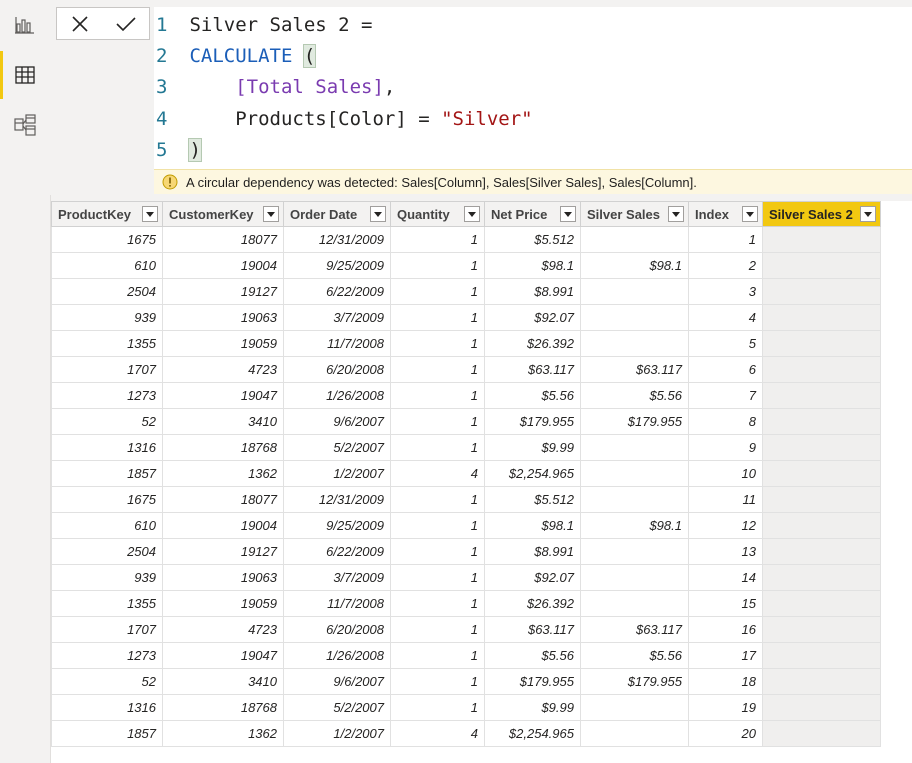  What do you see at coordinates (223, 629) in the screenshot?
I see `table-cell: 4723` at bounding box center [223, 629].